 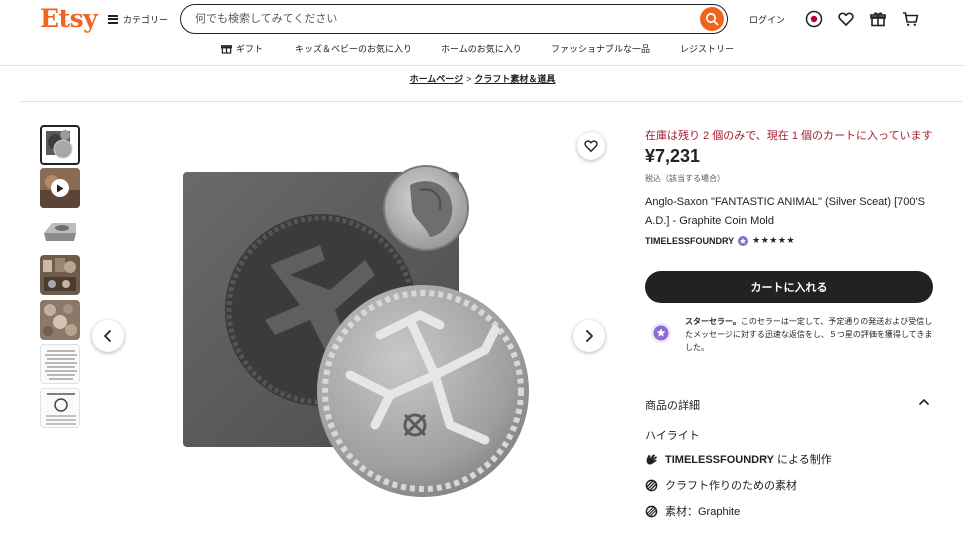 What do you see at coordinates (731, 486) in the screenshot?
I see `highlight-craft-text: クラフト作りのための素材` at bounding box center [731, 486].